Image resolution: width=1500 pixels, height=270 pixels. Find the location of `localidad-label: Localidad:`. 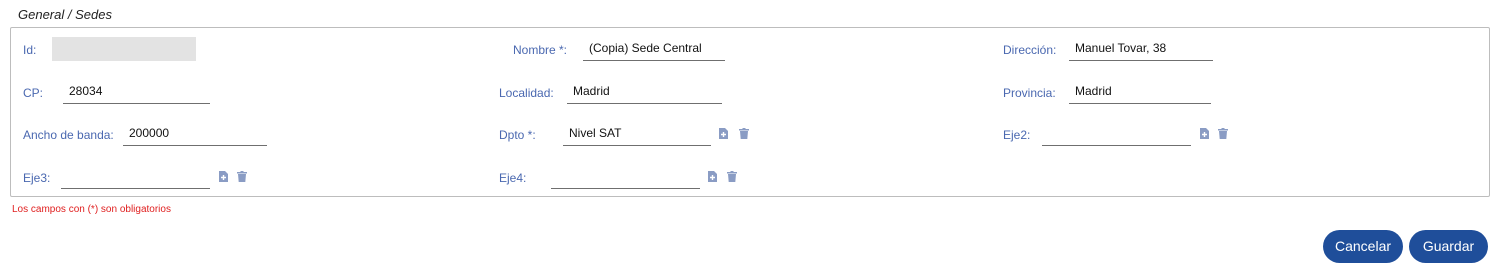

localidad-label: Localidad: is located at coordinates (526, 93).